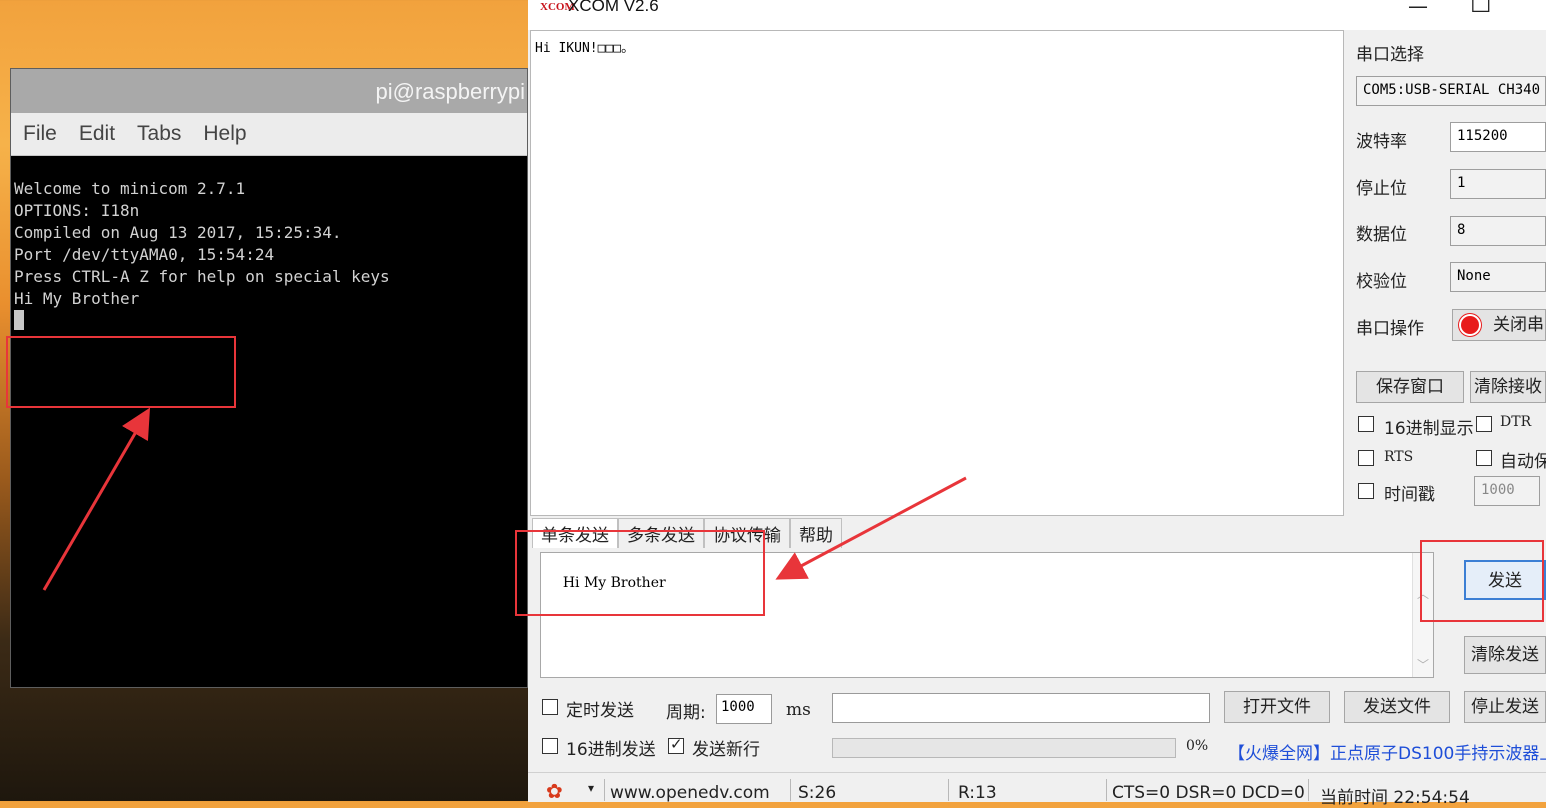 The width and height of the screenshot is (1546, 808). I want to click on arrow-to-send, so click(871, 528).